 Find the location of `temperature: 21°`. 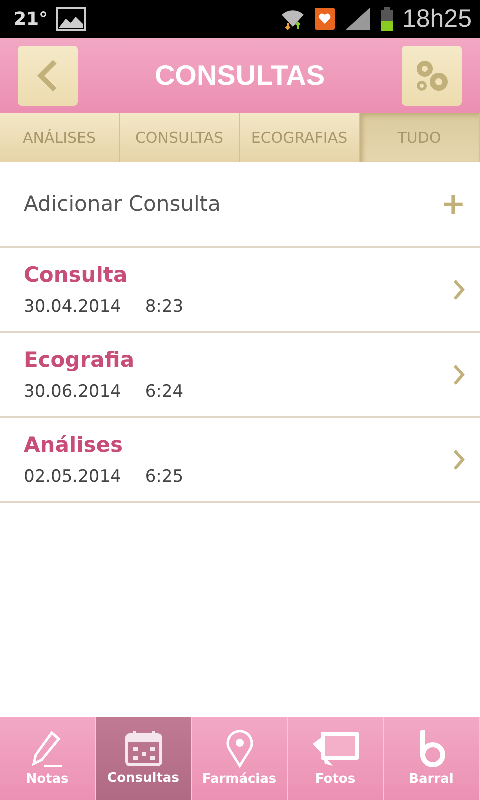

temperature: 21° is located at coordinates (31, 19).